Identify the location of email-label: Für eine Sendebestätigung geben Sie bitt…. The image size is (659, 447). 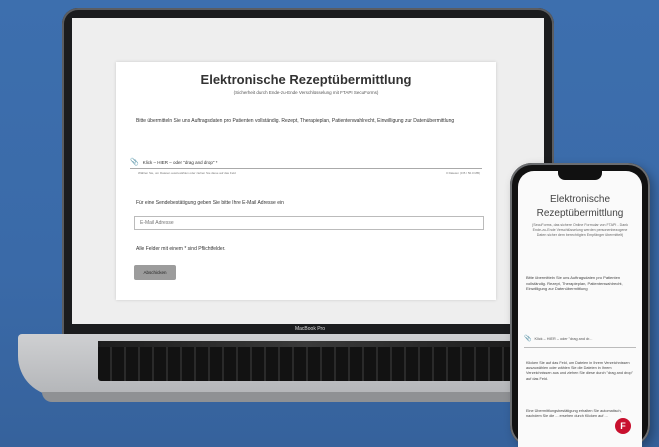
(210, 203).